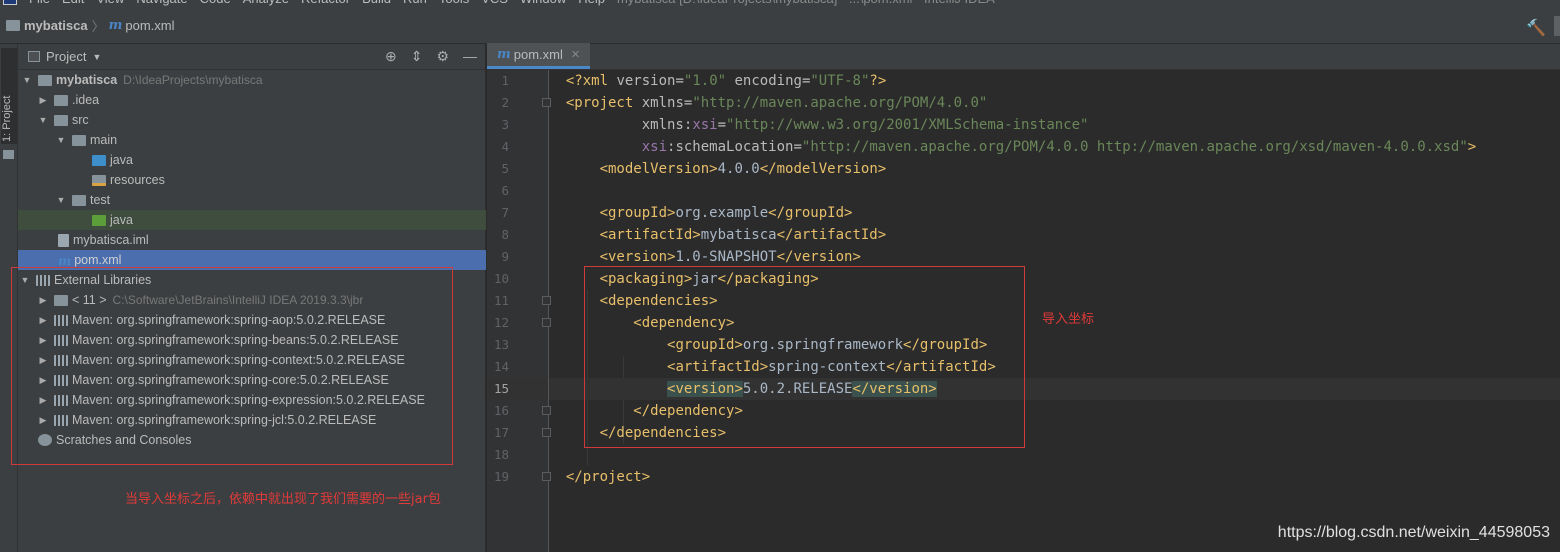 The image size is (1560, 552). Describe the element at coordinates (104, 140) in the screenshot. I see `tree-item-label: main` at that location.